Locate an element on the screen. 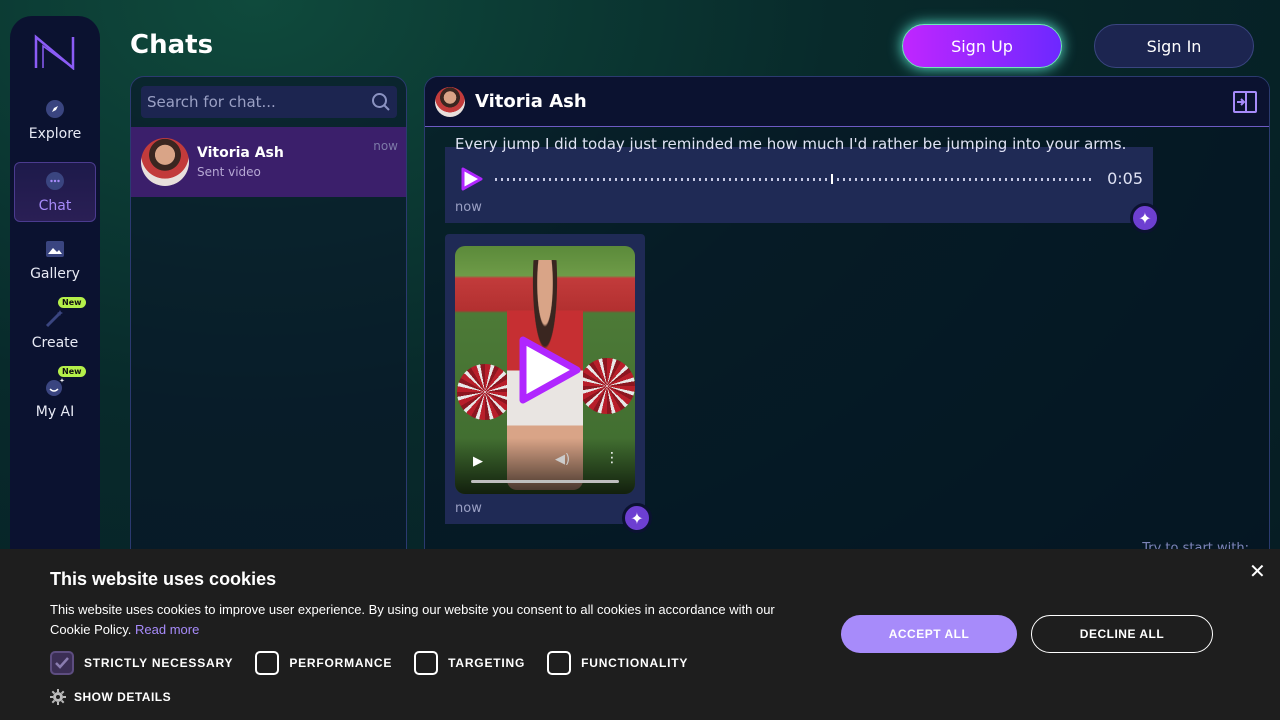  logo-icon is located at coordinates (55, 52).